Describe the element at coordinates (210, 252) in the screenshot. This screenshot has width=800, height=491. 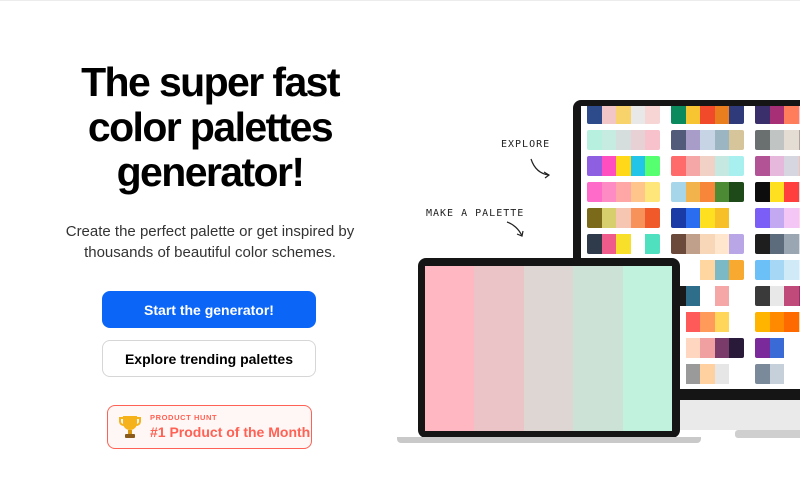
I see `hero-subtitle-line-2: thousands of beautiful color schemes.` at that location.